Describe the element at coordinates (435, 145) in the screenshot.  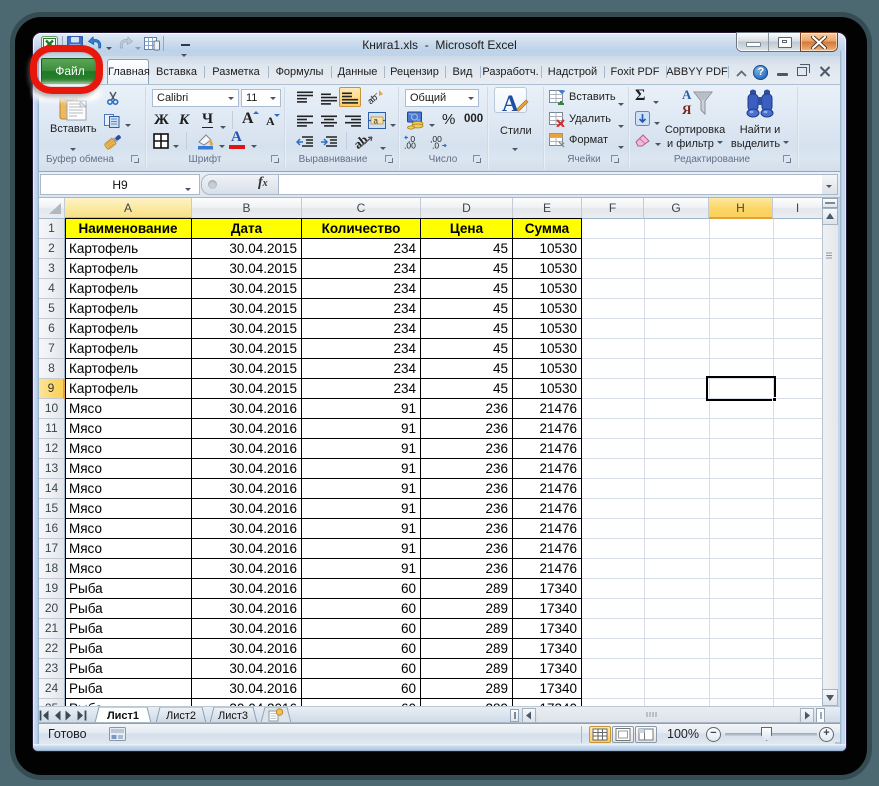
I see `svg-text: ,0` at that location.